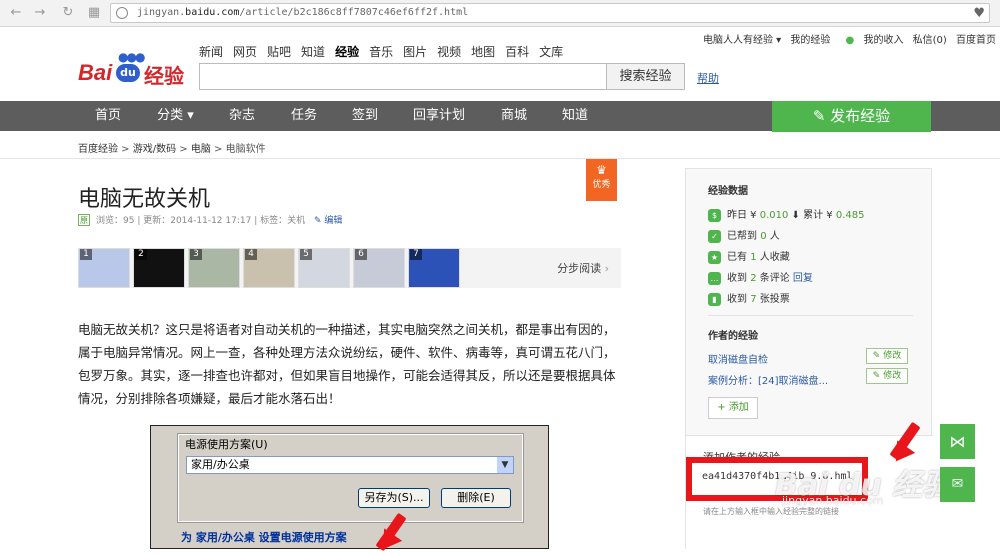 The width and height of the screenshot is (1000, 556). I want to click on step-thumbnails: 1 2 3 4 5 6 7 分步阅读 ›, so click(349, 268).